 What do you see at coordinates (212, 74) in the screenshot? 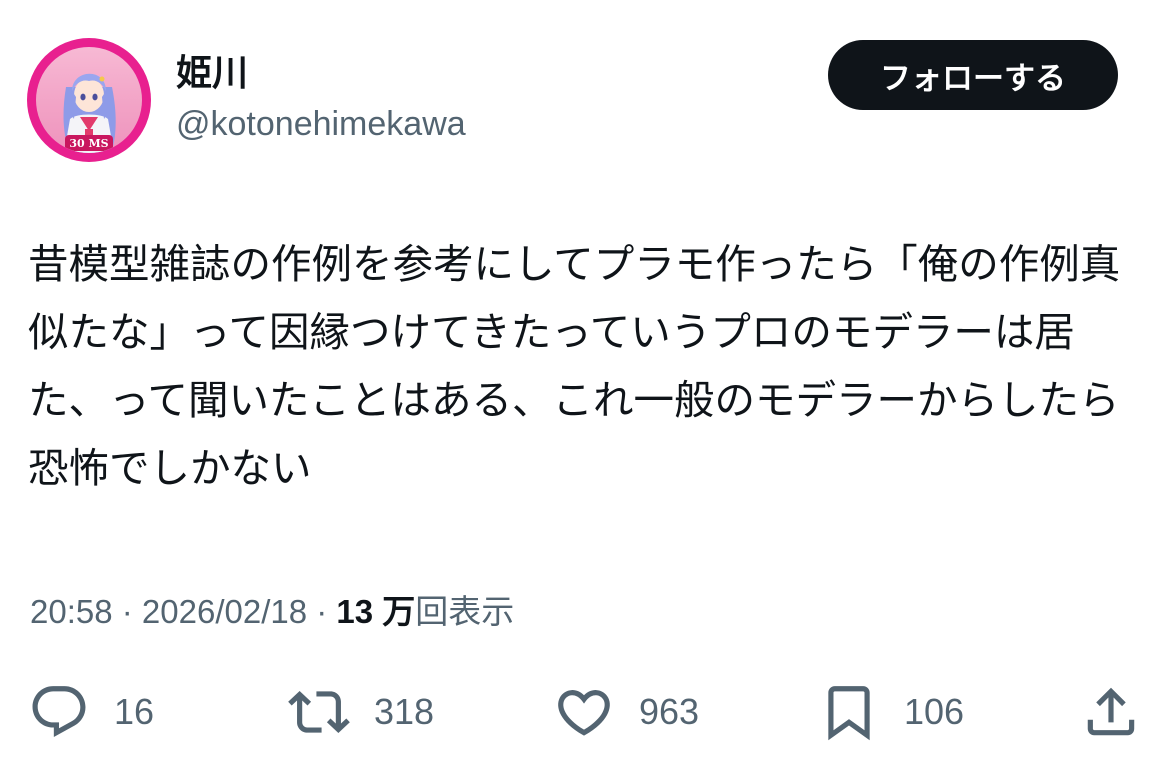
I see `author-display-name: 姫川` at bounding box center [212, 74].